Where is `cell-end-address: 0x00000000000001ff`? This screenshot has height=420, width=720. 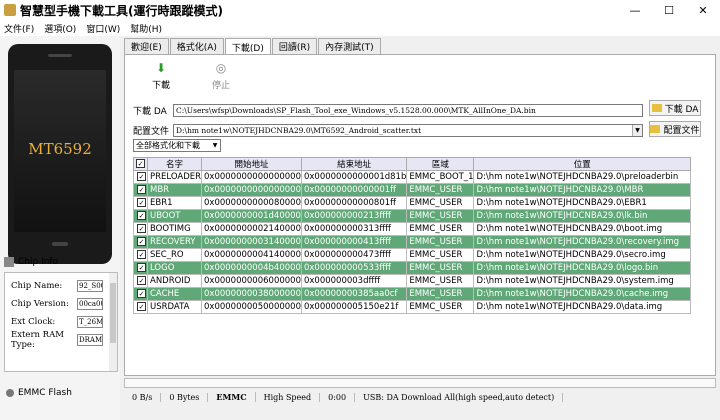
cell-end-address: 0x00000000000001ff is located at coordinates (354, 190).